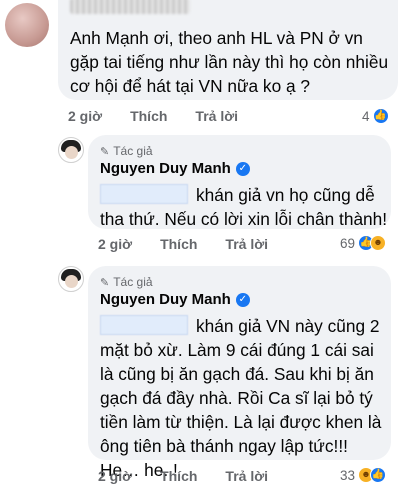  What do you see at coordinates (348, 475) in the screenshot?
I see `reaction-count: 33` at bounding box center [348, 475].